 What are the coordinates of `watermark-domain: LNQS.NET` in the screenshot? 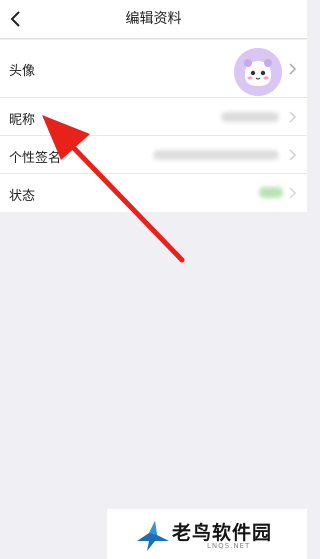 It's located at (229, 546).